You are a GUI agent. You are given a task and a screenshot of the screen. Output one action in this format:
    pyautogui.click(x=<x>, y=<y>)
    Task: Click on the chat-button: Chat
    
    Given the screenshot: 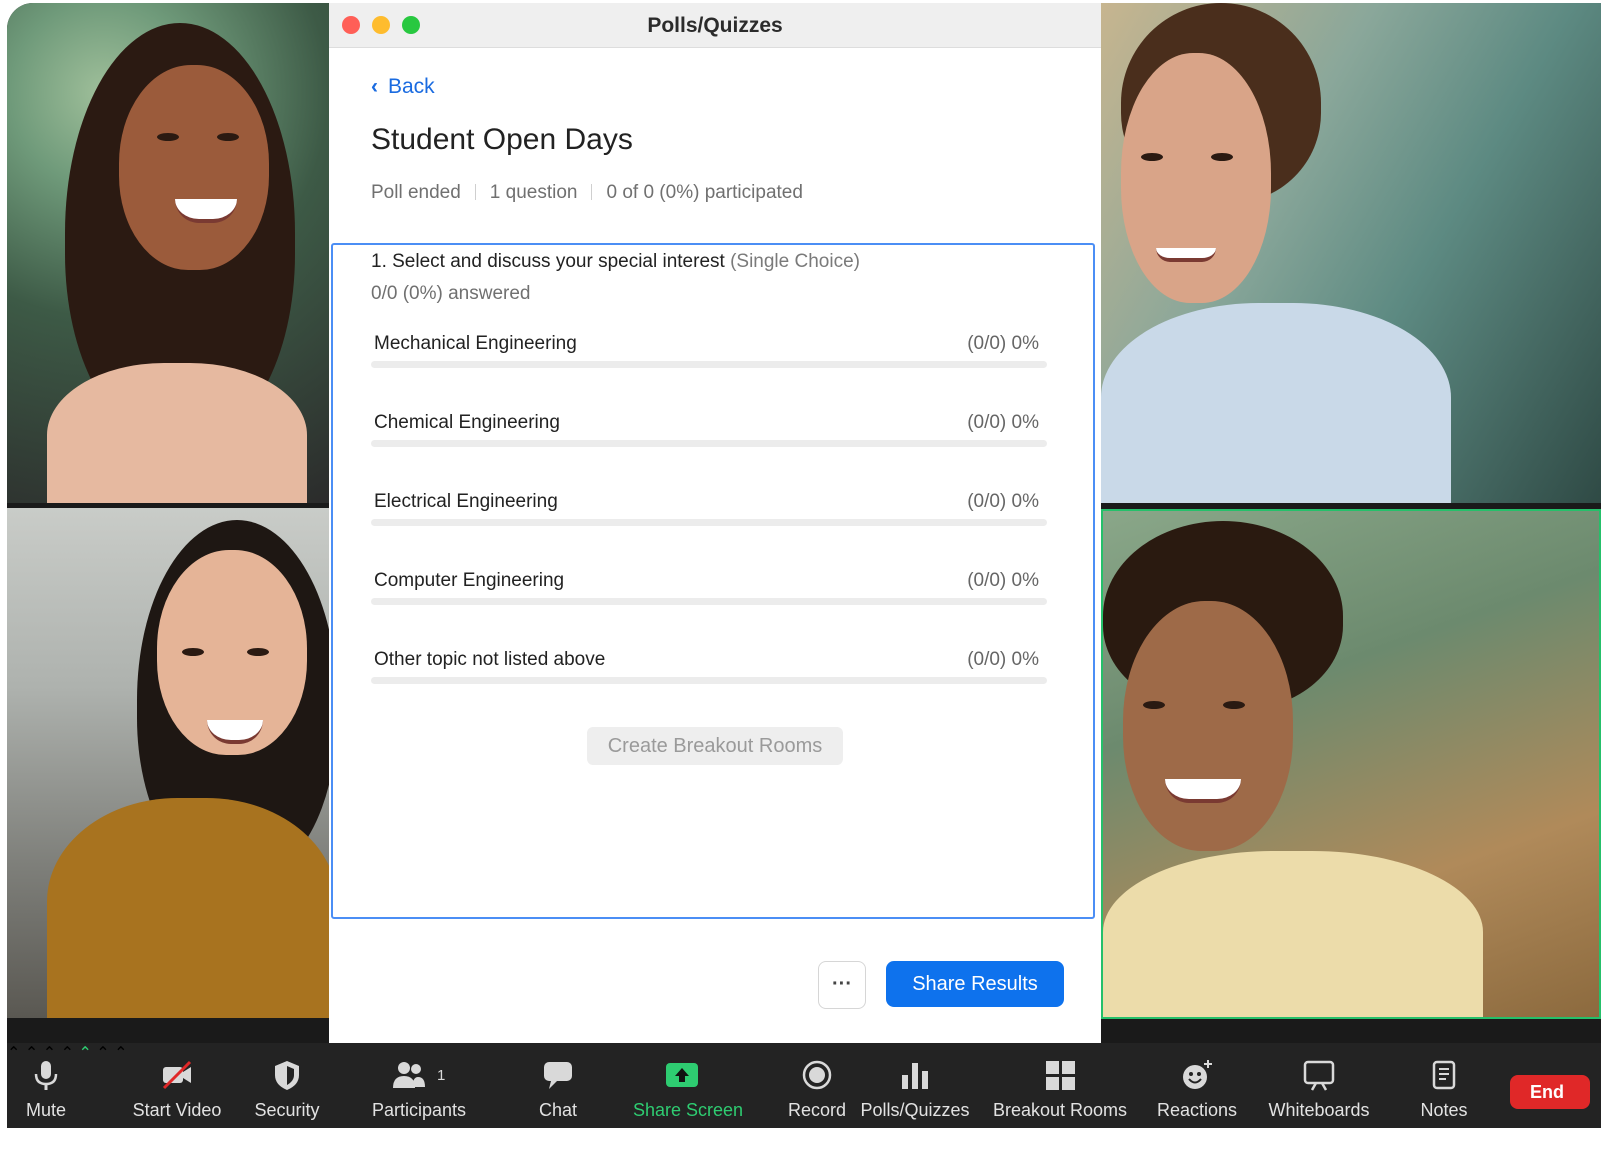 What is the action you would take?
    pyautogui.click(x=558, y=1085)
    